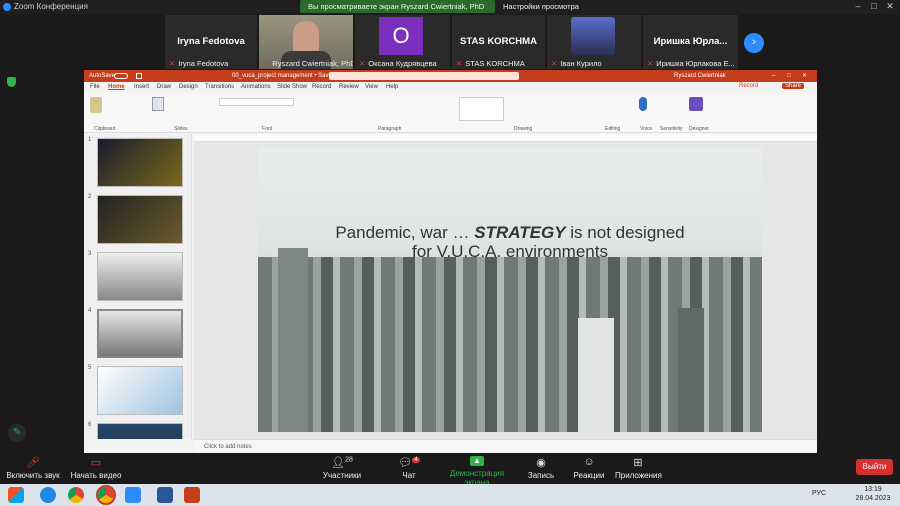  Describe the element at coordinates (48, 495) in the screenshot. I see `edge-icon` at that location.